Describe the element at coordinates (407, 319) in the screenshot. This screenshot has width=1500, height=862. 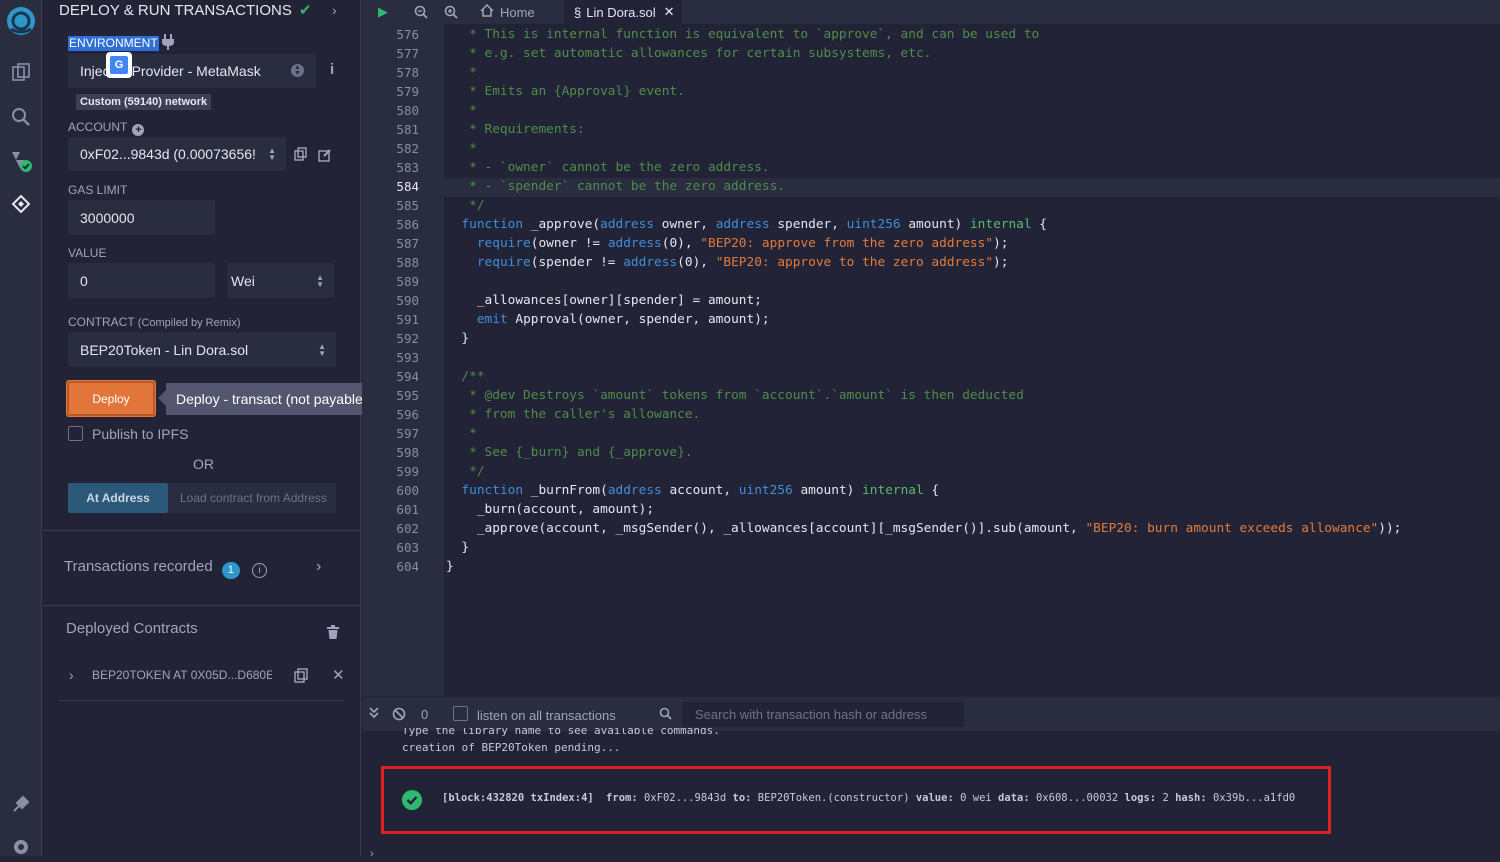
I see `line-number: 591` at that location.